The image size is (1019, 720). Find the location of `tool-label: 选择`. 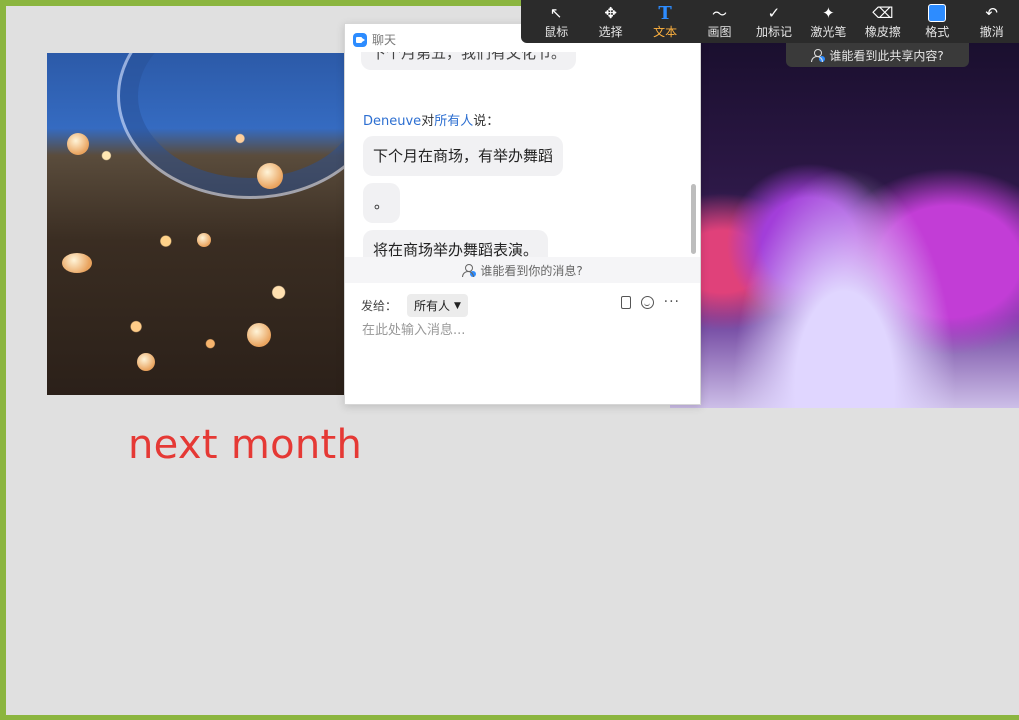

tool-label: 选择 is located at coordinates (610, 32).